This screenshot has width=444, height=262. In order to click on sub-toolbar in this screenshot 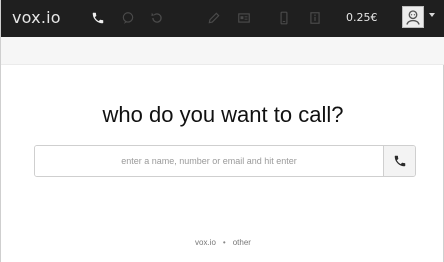, I will do `click(222, 51)`.